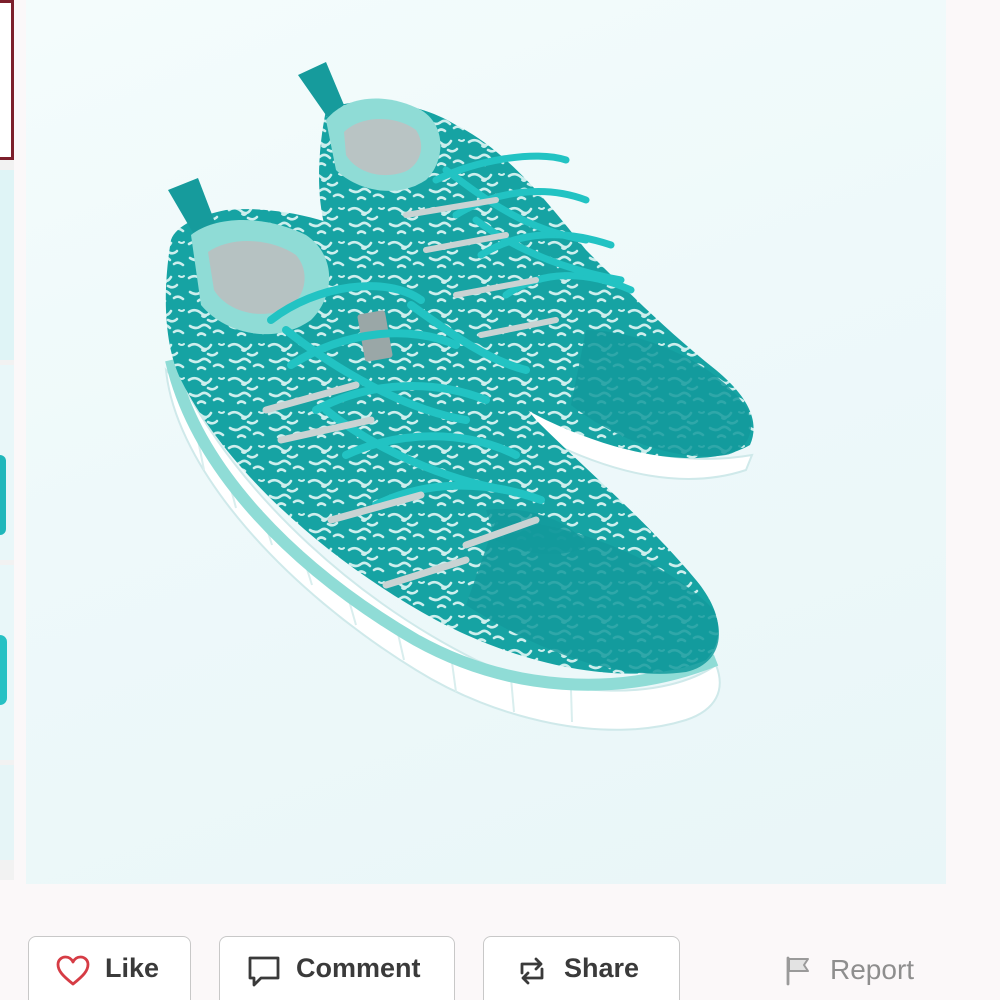 The image size is (1000, 1000). Describe the element at coordinates (872, 969) in the screenshot. I see `report-label: Report` at that location.